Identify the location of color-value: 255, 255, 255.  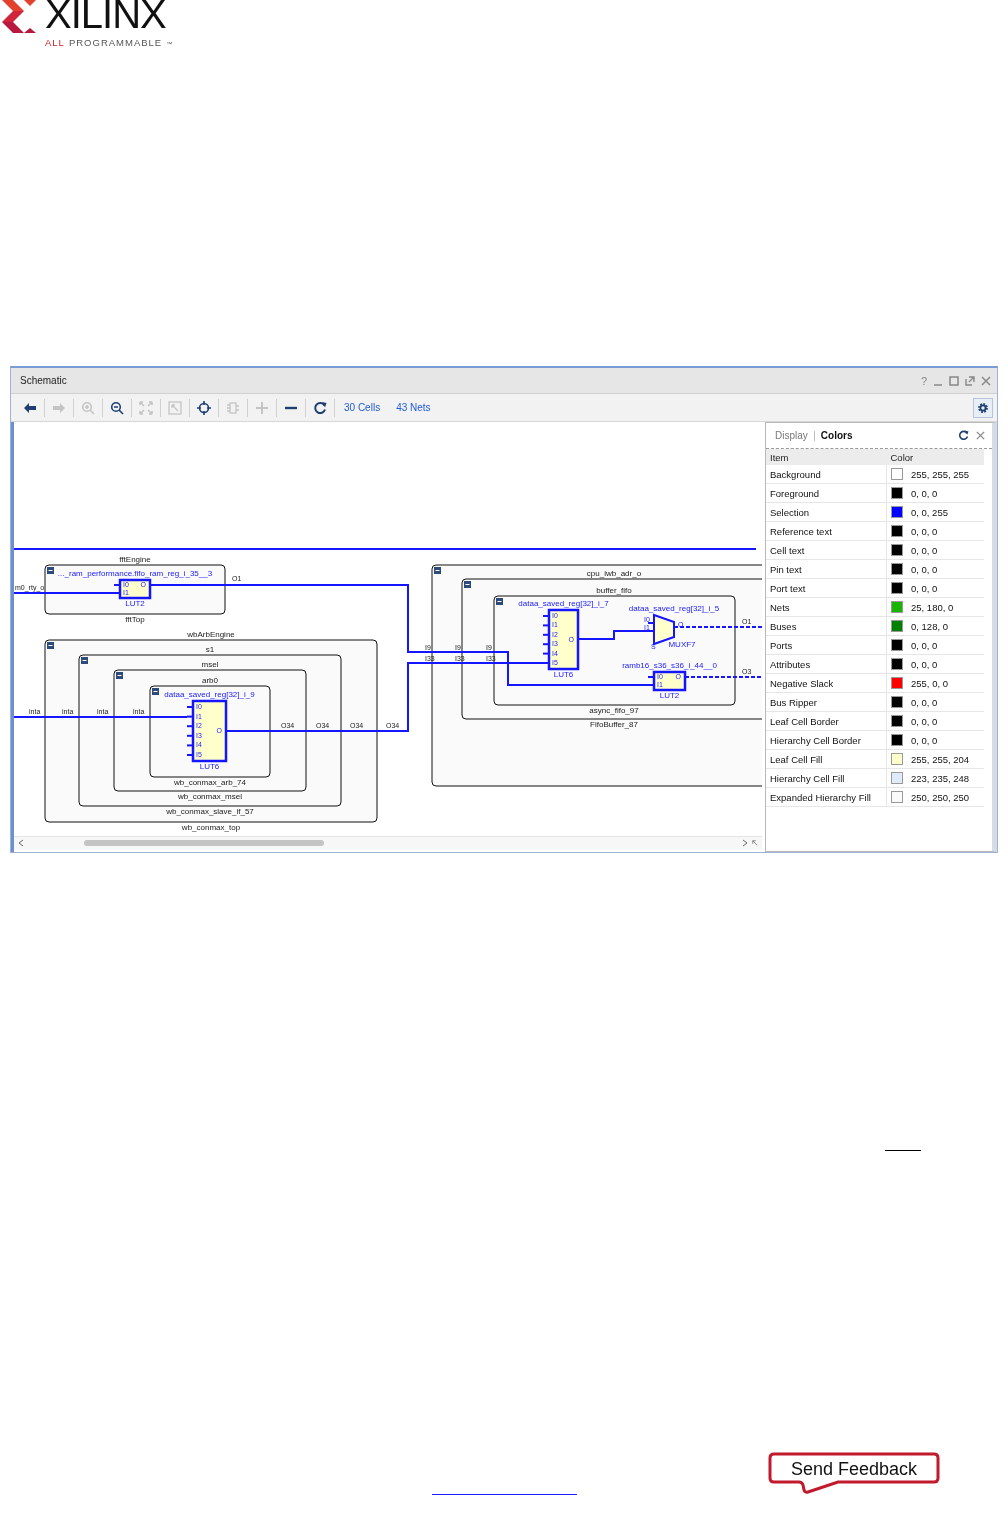
(940, 474).